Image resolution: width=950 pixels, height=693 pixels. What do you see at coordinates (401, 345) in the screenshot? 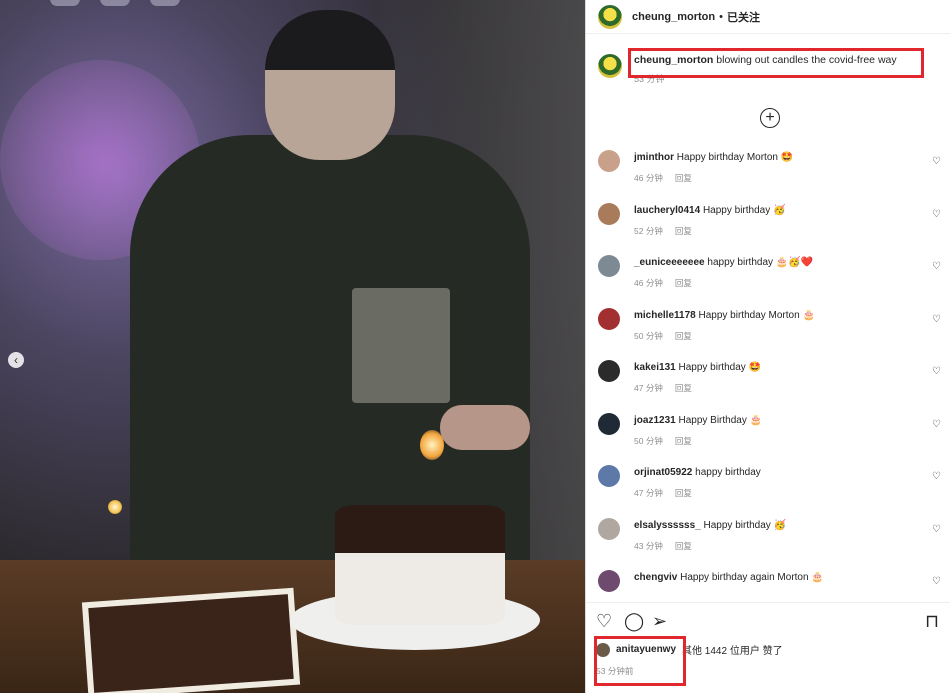
I see `jacket-pocket` at bounding box center [401, 345].